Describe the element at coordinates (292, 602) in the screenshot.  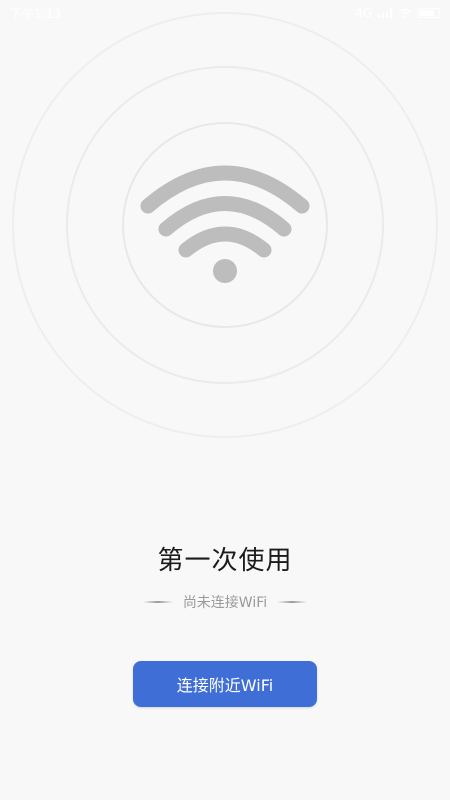
I see `subtitle-dash-right` at that location.